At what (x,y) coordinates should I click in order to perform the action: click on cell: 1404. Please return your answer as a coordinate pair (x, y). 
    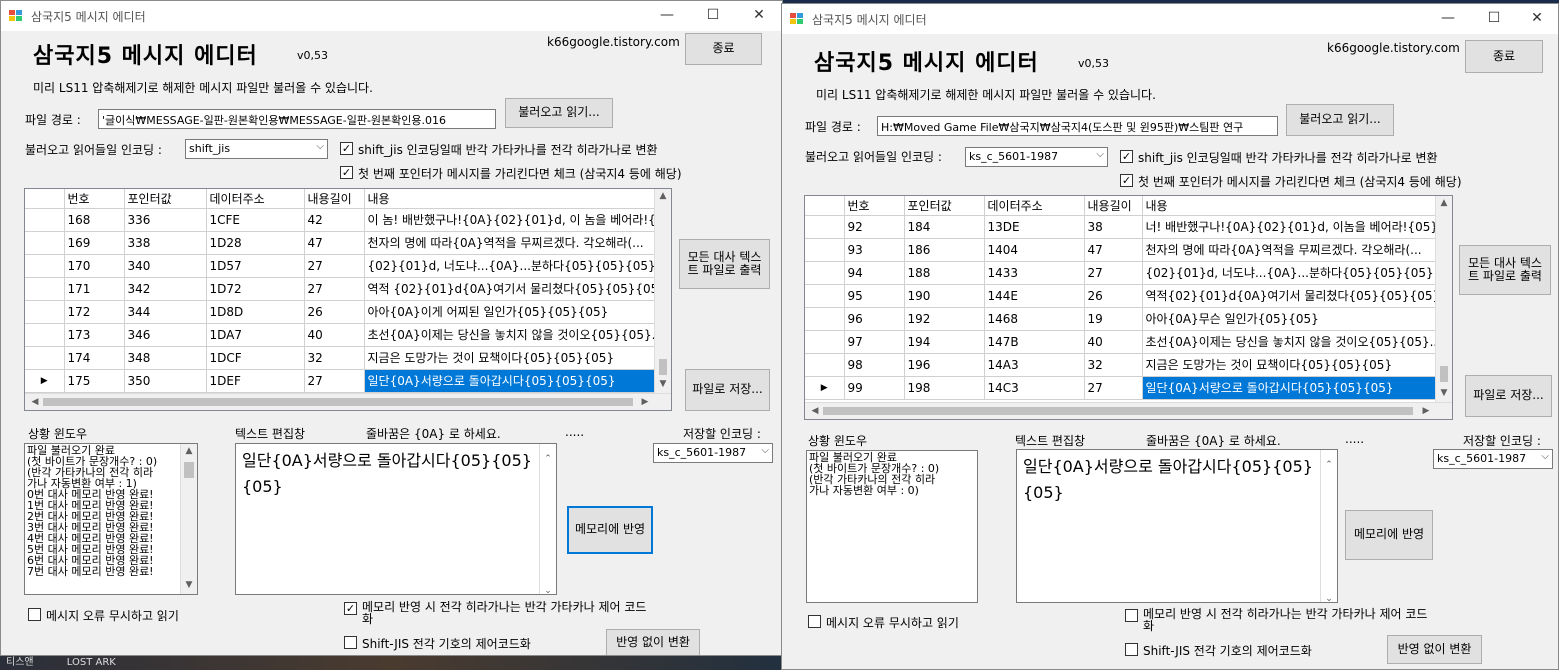
    Looking at the image, I should click on (1034, 250).